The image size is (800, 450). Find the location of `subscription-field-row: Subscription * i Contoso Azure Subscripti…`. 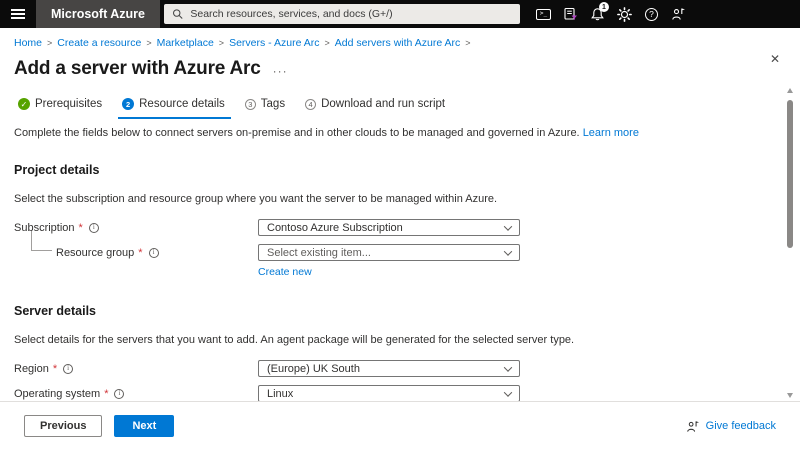

subscription-field-row: Subscription * i Contoso Azure Subscripti… is located at coordinates (400, 227).